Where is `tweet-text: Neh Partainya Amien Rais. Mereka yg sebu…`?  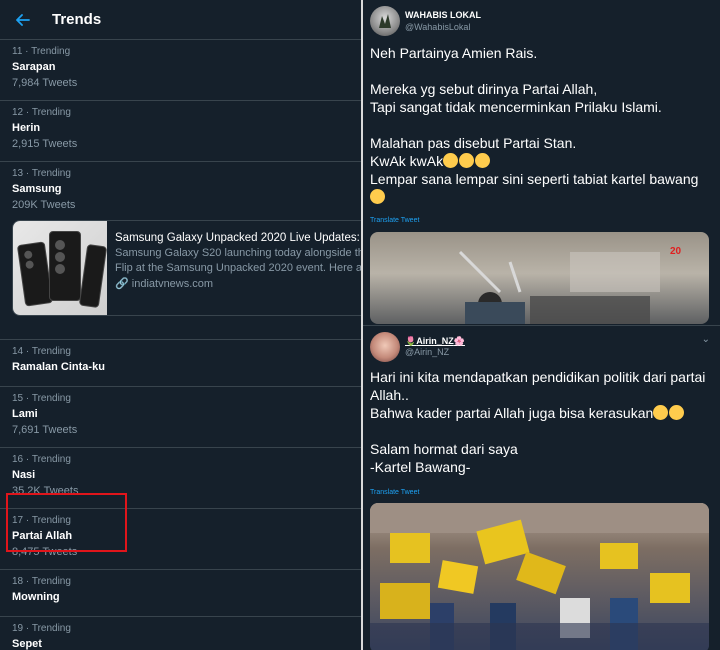 tweet-text: Neh Partainya Amien Rais. Mereka yg sebu… is located at coordinates (542, 125).